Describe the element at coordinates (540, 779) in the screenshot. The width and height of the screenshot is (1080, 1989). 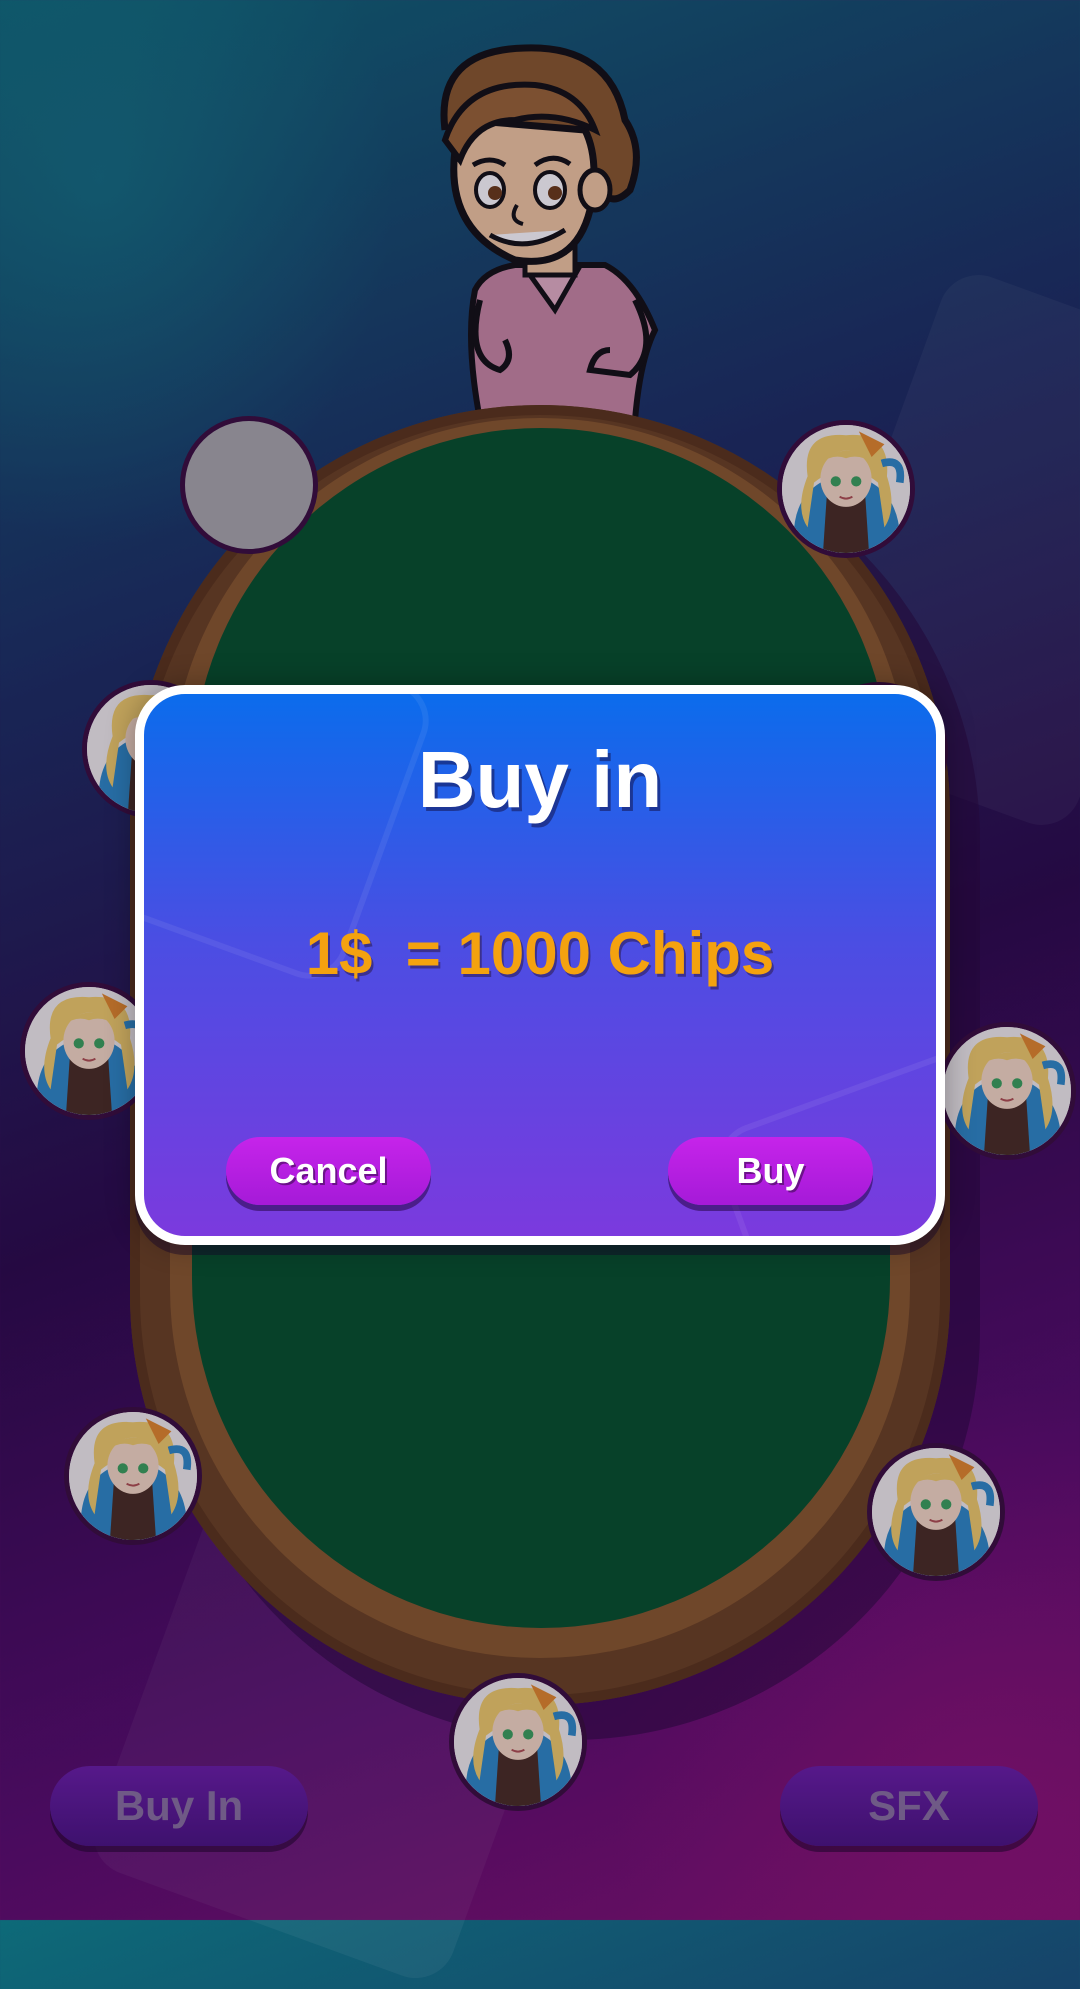
I see `dialog-title: Buy in` at that location.